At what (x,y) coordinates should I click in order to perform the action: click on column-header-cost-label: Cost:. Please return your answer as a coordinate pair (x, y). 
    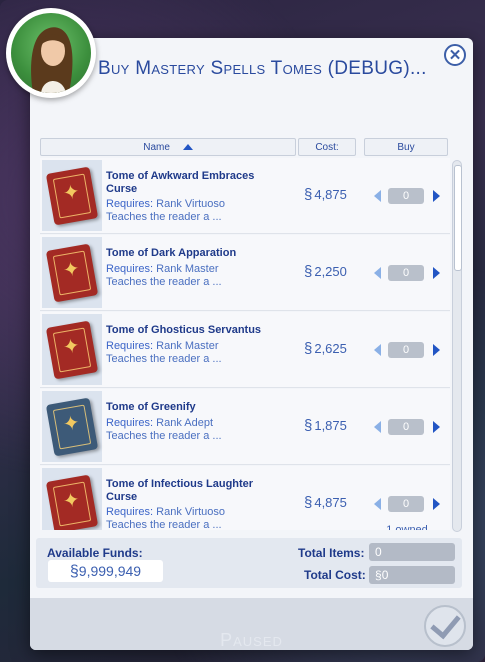
    Looking at the image, I should click on (327, 147).